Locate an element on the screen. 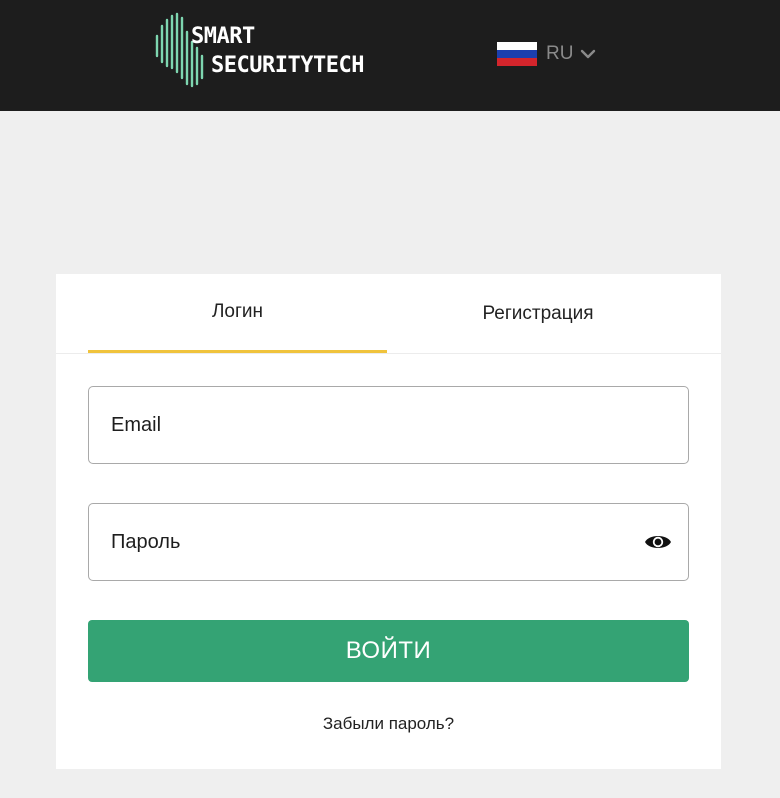  language-selector: RU is located at coordinates (547, 54).